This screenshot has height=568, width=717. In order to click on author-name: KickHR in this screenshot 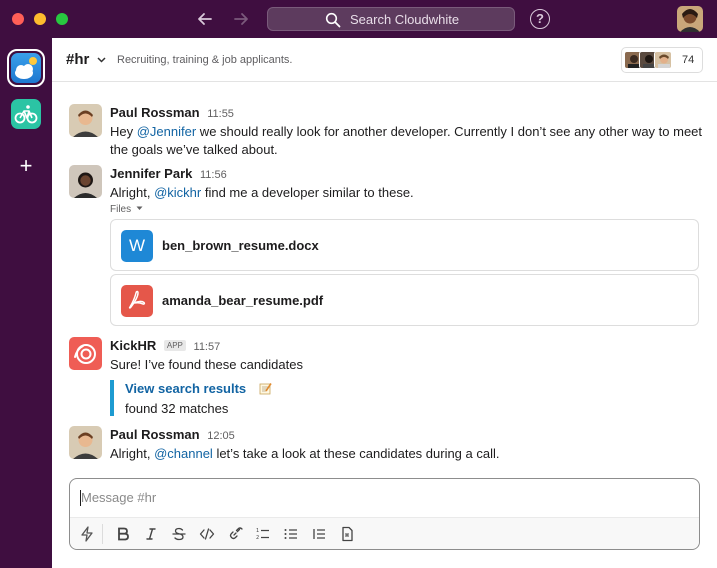, I will do `click(133, 345)`.